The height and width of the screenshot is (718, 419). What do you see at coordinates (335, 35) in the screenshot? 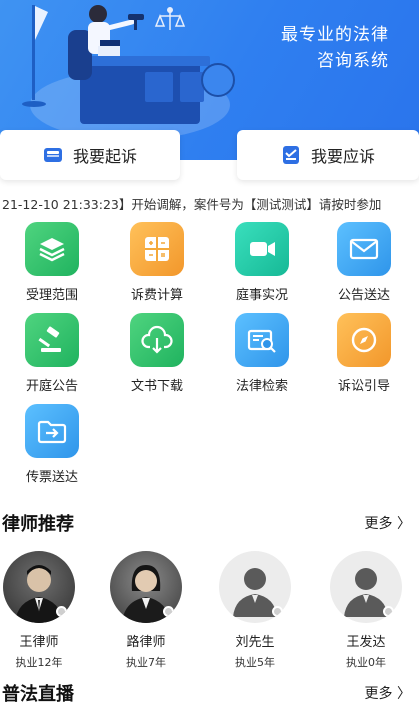
I see `tagline-line-1: 最专业的法律` at bounding box center [335, 35].